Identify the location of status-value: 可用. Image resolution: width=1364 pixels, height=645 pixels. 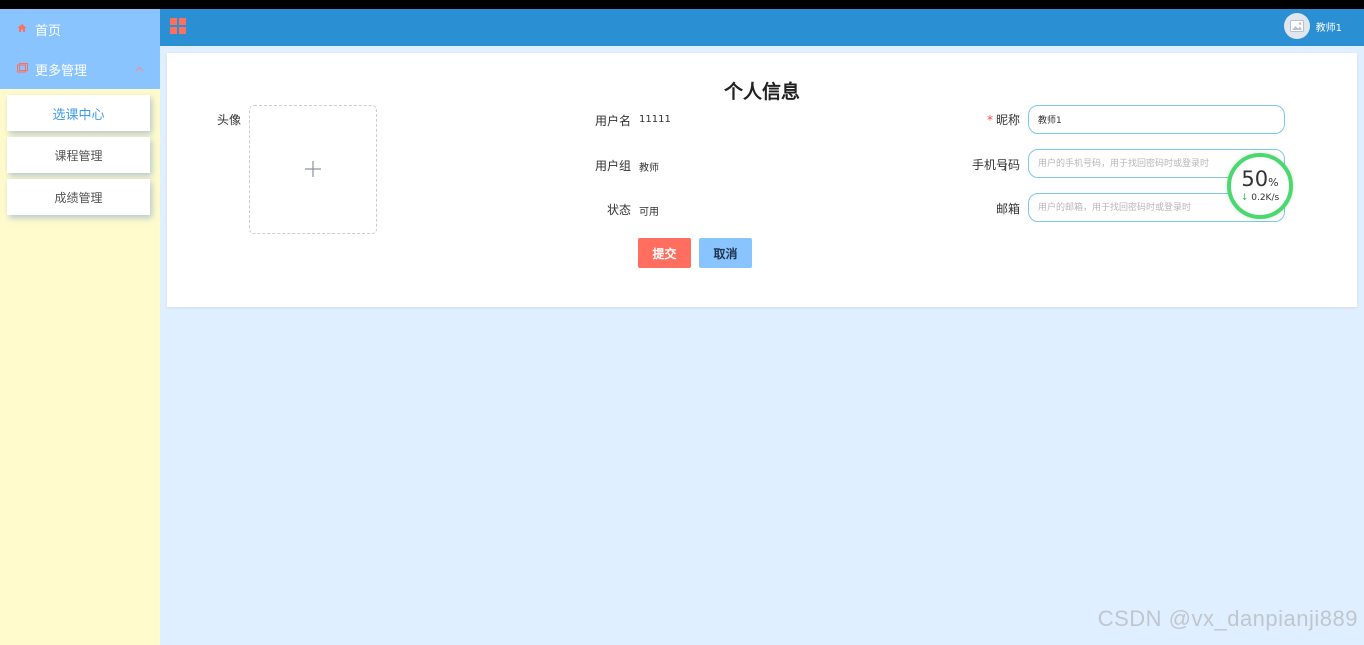
(649, 212).